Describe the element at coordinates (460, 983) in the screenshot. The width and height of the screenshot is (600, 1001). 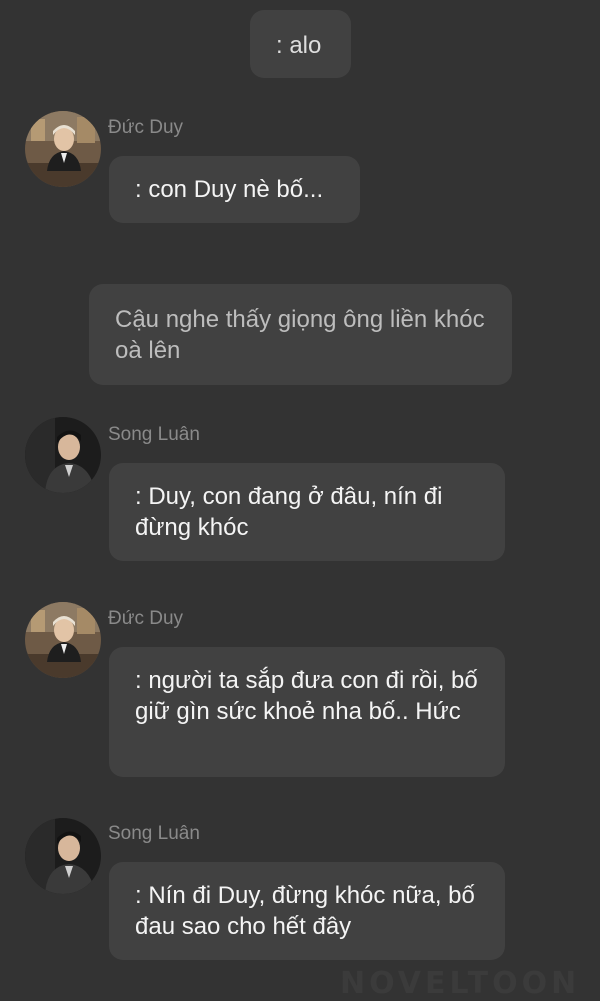
I see `watermark: NOVELTOON` at that location.